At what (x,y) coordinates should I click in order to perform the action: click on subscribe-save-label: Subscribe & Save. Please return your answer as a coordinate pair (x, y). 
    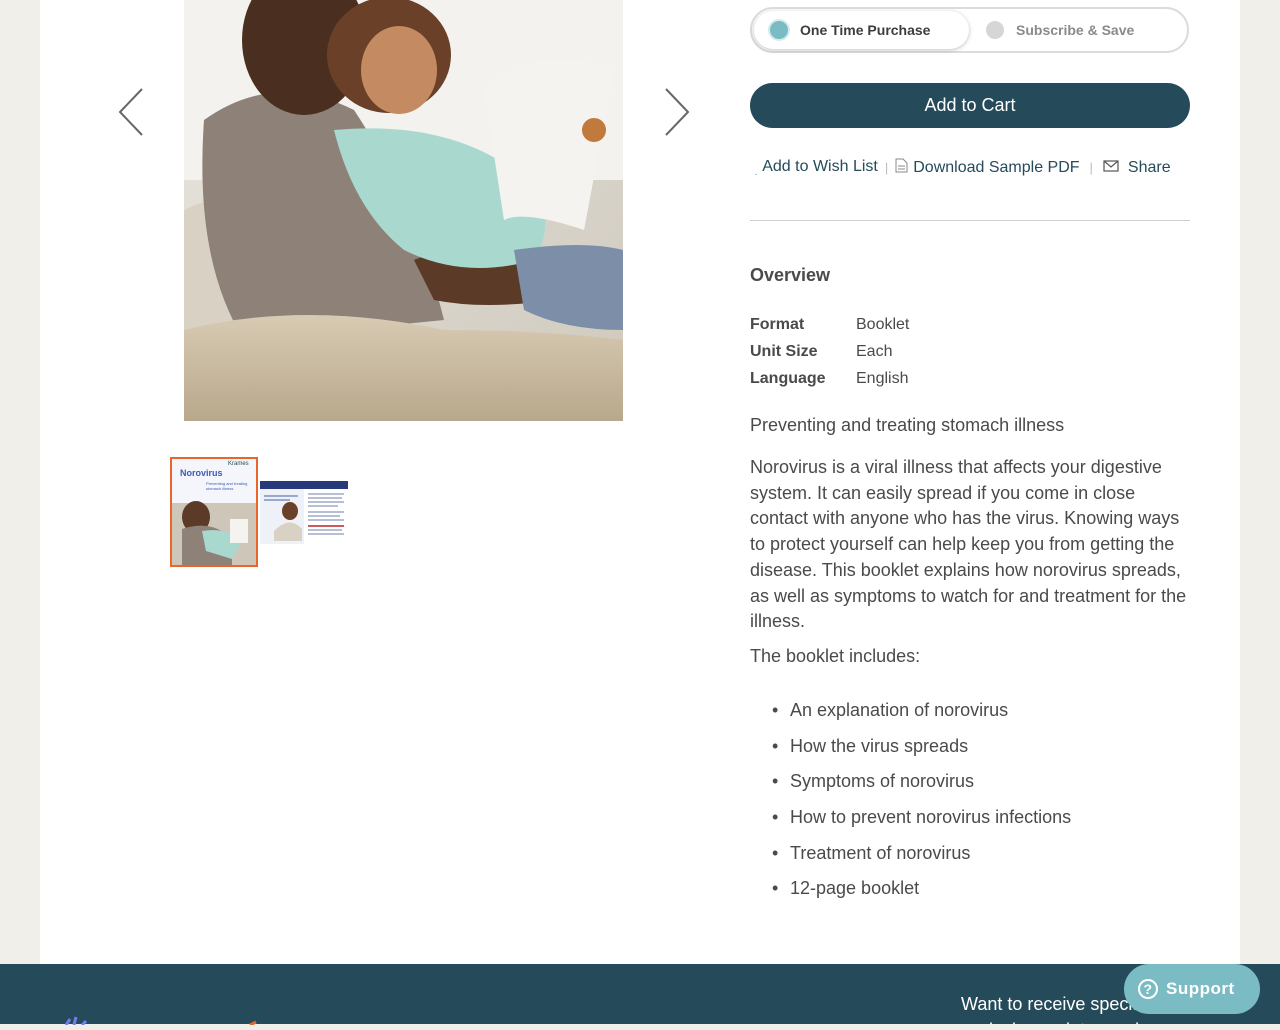
    Looking at the image, I should click on (1075, 30).